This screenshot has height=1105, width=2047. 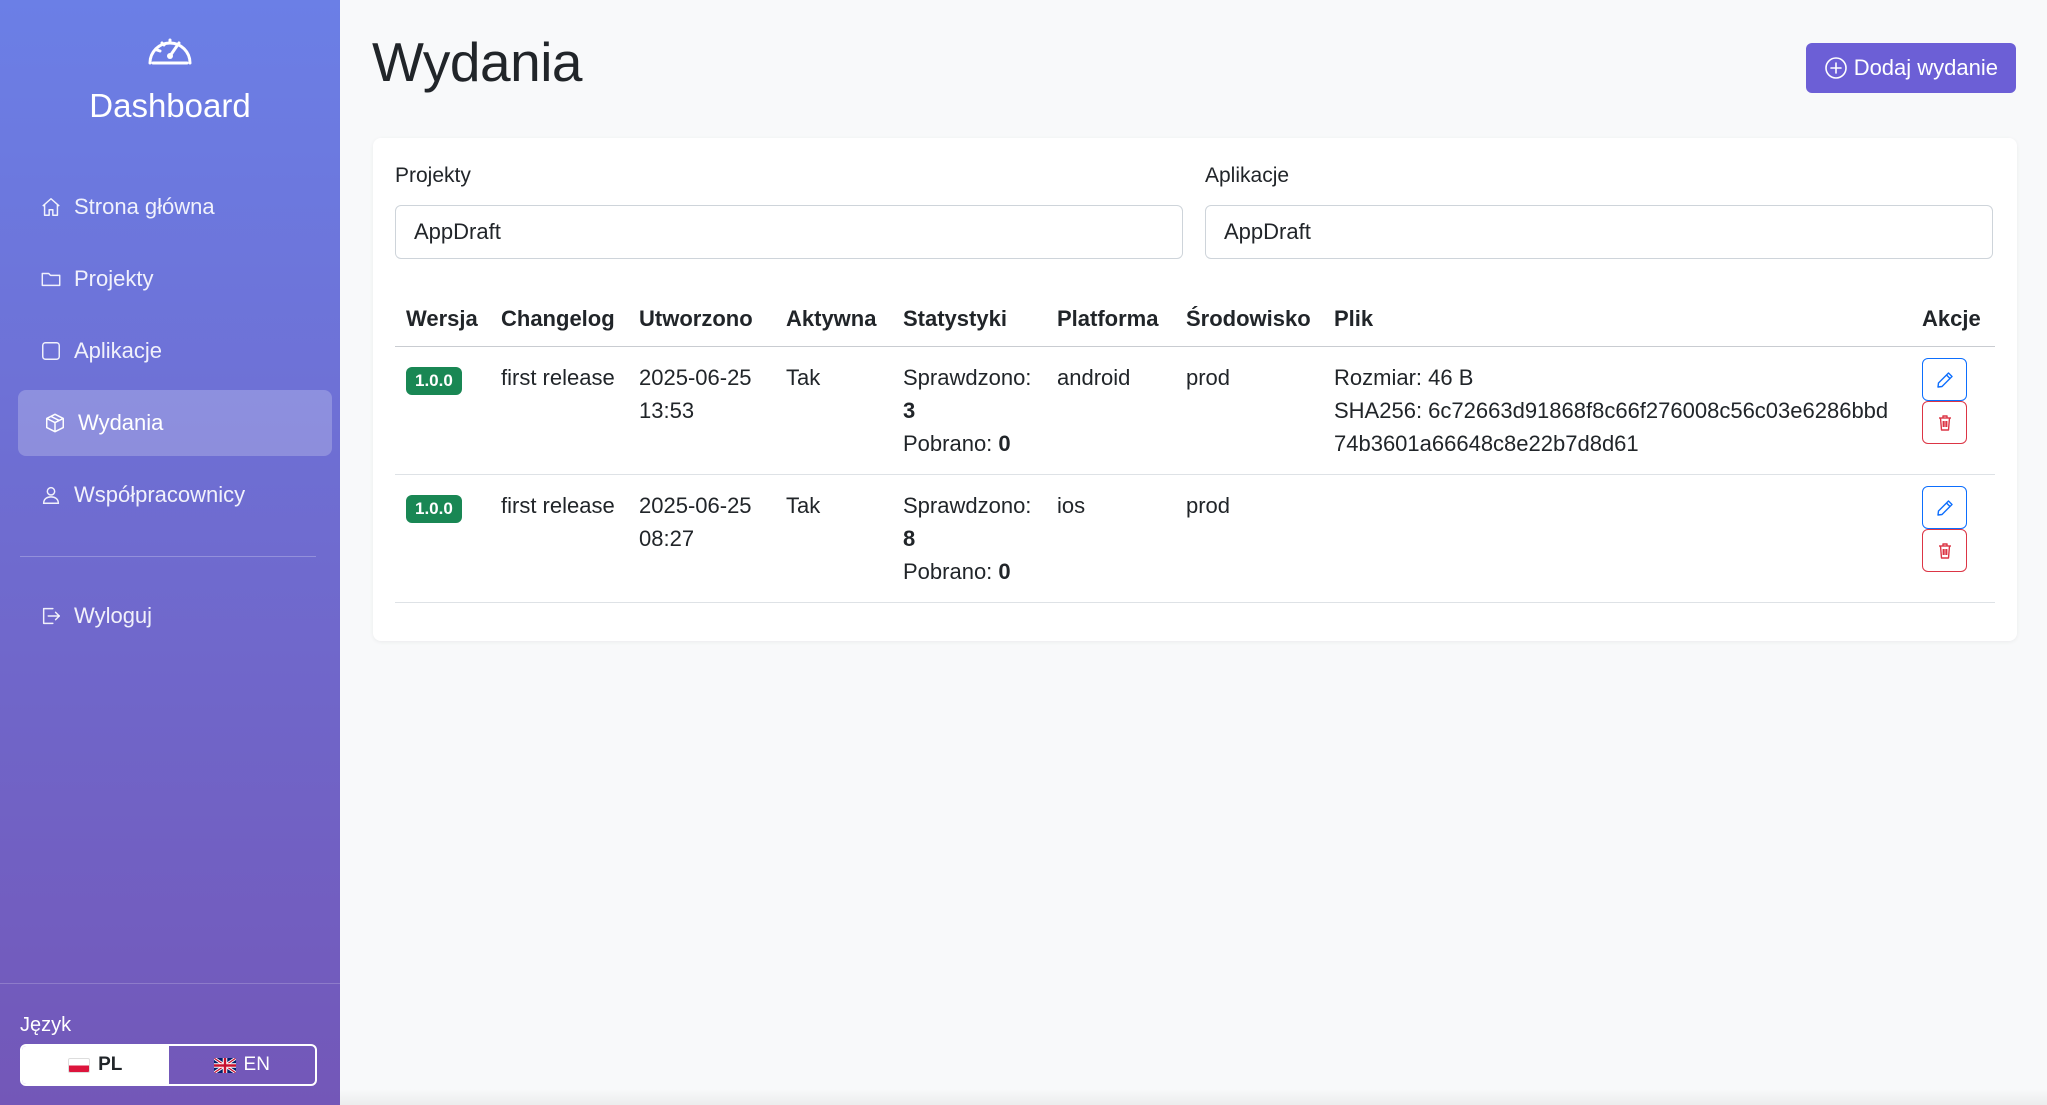 What do you see at coordinates (175, 279) in the screenshot?
I see `sidebar-item-projects: Projekty` at bounding box center [175, 279].